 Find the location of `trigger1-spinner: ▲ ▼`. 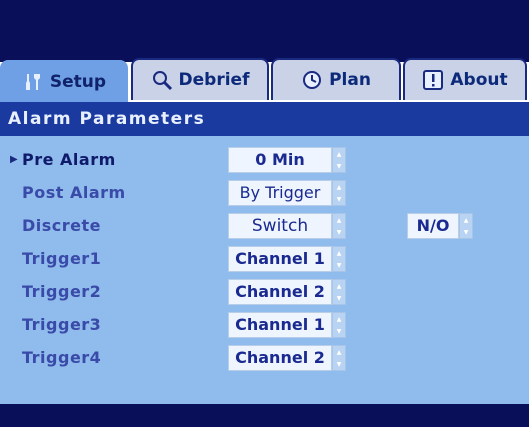

trigger1-spinner: ▲ ▼ is located at coordinates (339, 259).